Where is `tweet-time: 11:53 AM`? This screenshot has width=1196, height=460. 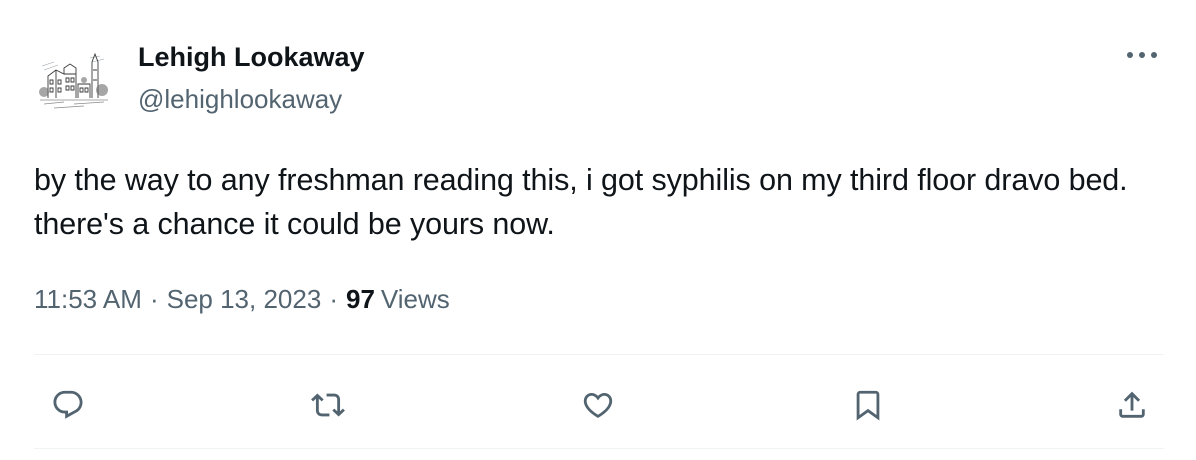
tweet-time: 11:53 AM is located at coordinates (88, 299).